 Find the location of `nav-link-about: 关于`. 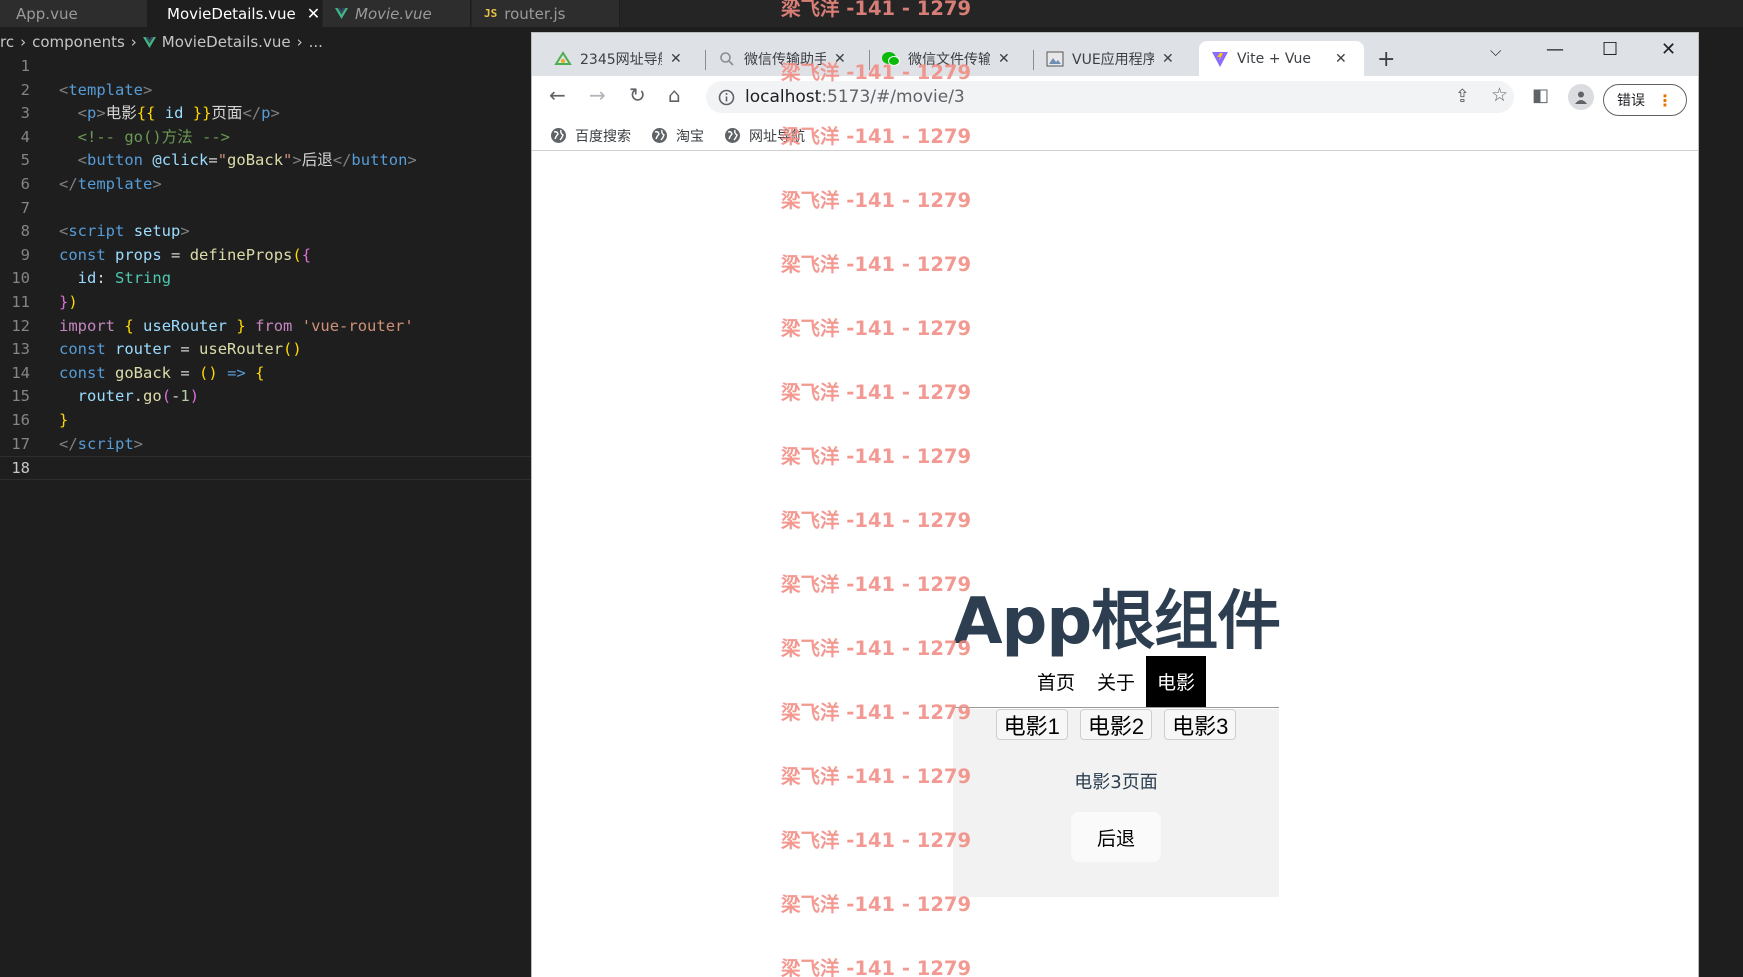

nav-link-about: 关于 is located at coordinates (1116, 681).